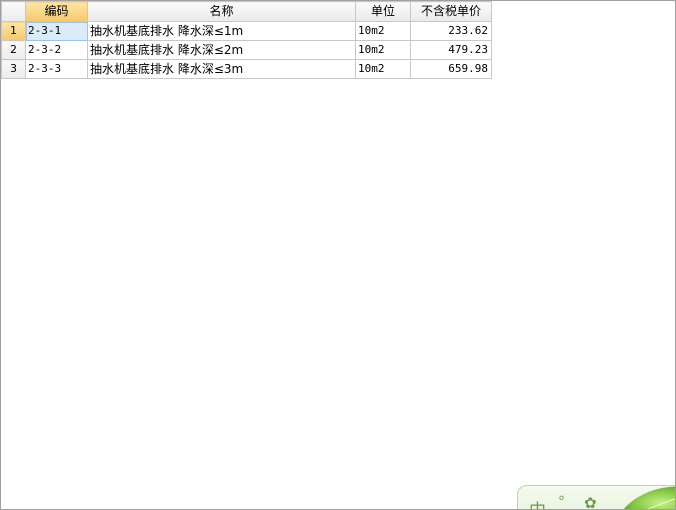 The height and width of the screenshot is (510, 676). Describe the element at coordinates (221, 69) in the screenshot. I see `name-cell: 抽水机基底排水 降水深≤3m` at that location.